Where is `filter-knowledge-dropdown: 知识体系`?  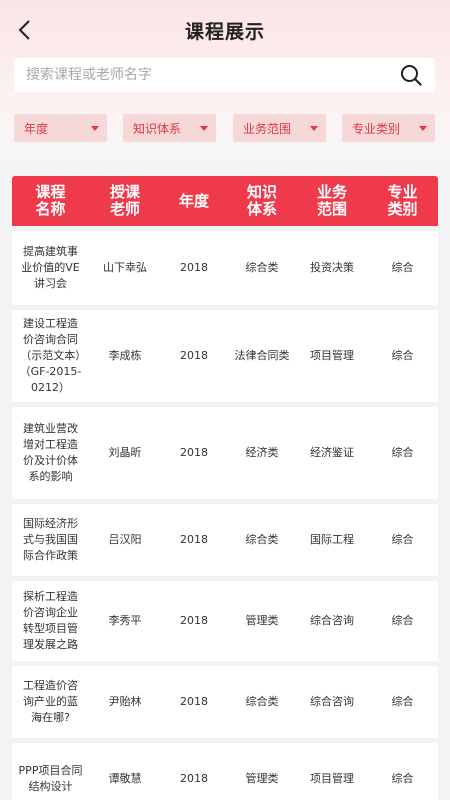 filter-knowledge-dropdown: 知识体系 is located at coordinates (169, 128).